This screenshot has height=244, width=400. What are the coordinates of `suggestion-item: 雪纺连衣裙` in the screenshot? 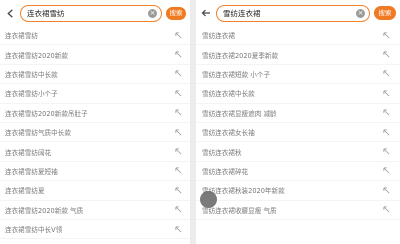 It's located at (298, 36).